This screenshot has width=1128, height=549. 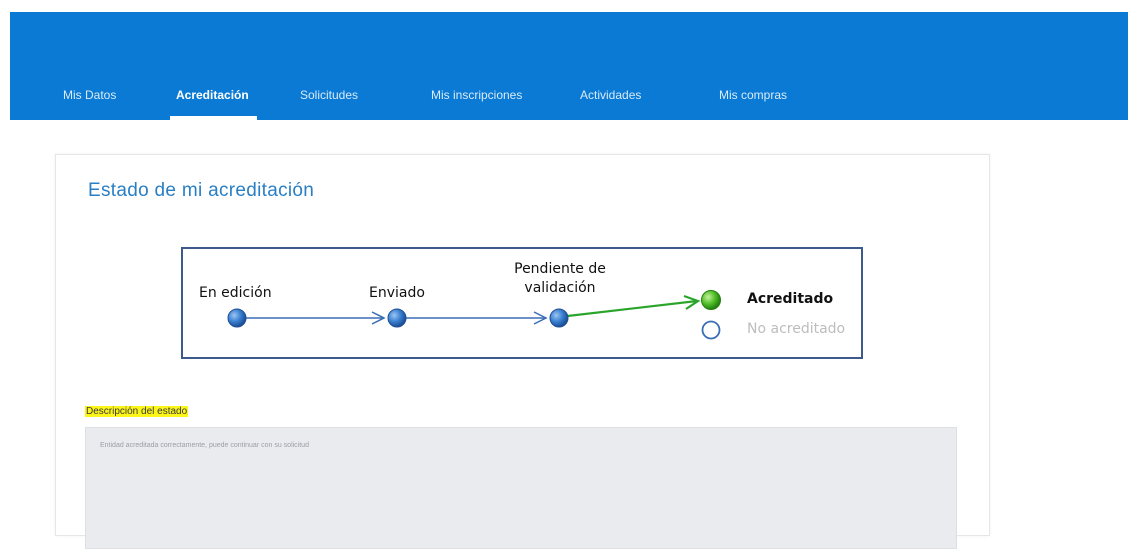 What do you see at coordinates (213, 100) in the screenshot?
I see `tab-acreditacion: Acreditación` at bounding box center [213, 100].